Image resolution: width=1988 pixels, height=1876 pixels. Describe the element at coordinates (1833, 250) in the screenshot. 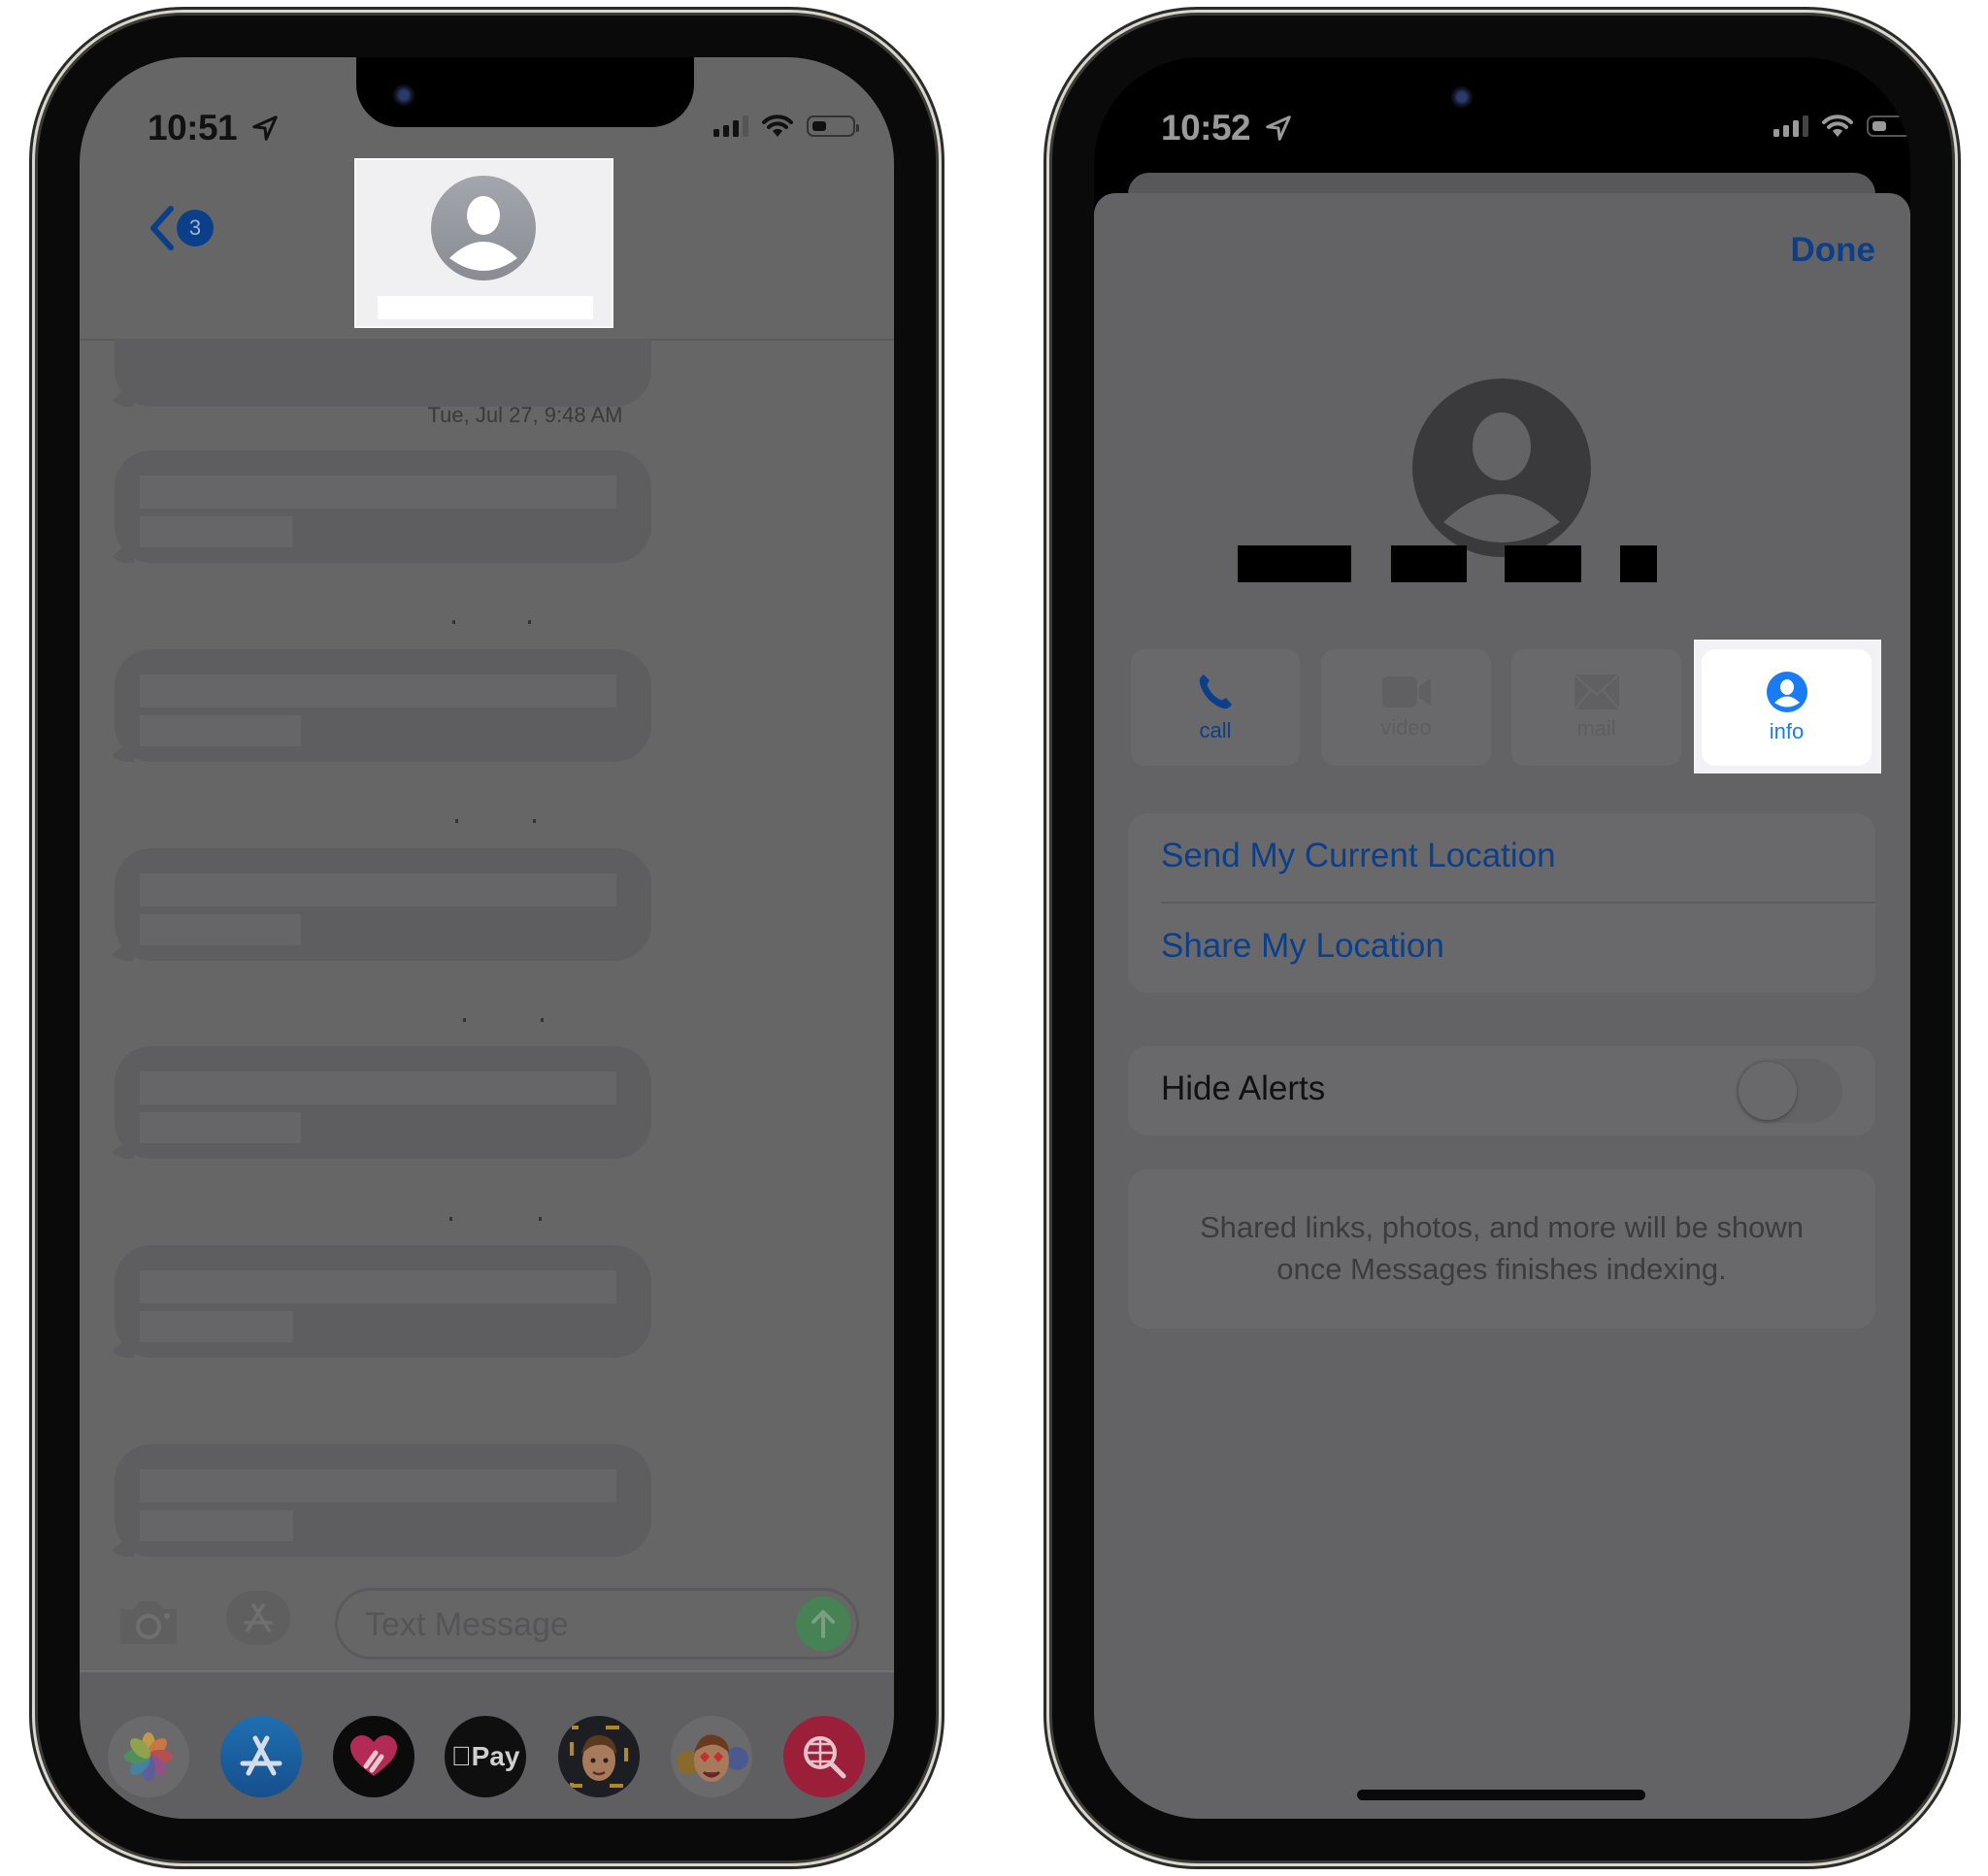

I see `done-button: Done` at that location.